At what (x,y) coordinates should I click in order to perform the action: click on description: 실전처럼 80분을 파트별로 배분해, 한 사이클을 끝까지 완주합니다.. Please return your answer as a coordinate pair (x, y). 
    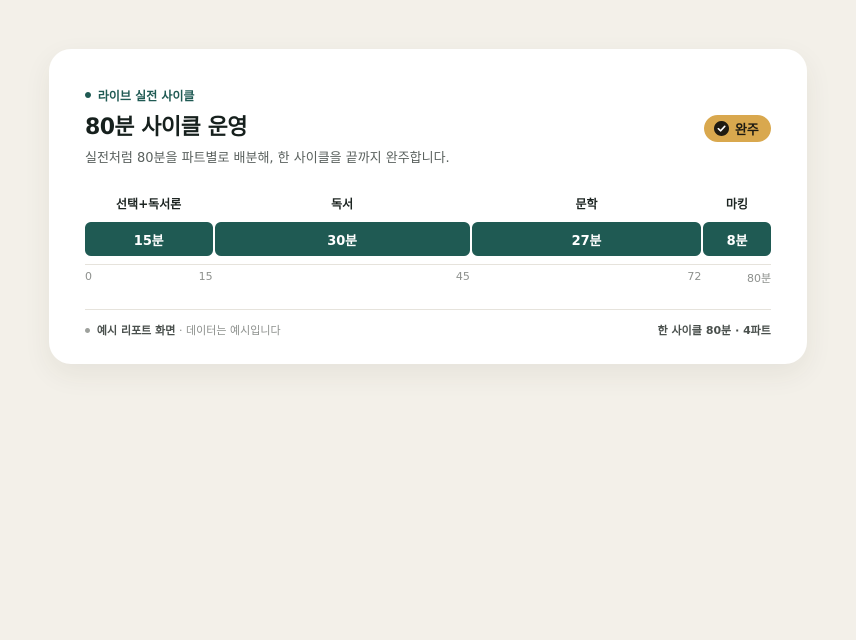
    Looking at the image, I should click on (267, 158).